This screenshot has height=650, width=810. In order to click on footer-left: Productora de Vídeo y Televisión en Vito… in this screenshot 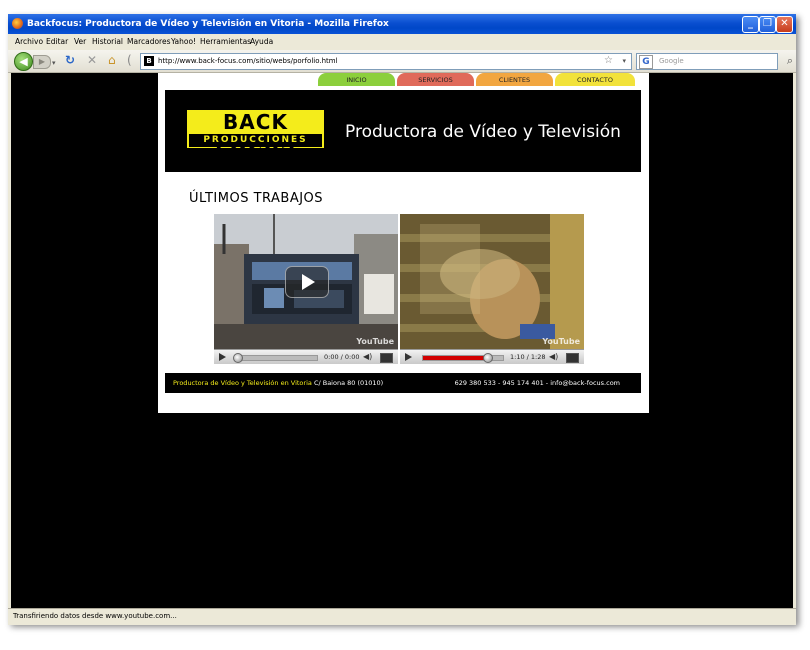, I will do `click(278, 383)`.